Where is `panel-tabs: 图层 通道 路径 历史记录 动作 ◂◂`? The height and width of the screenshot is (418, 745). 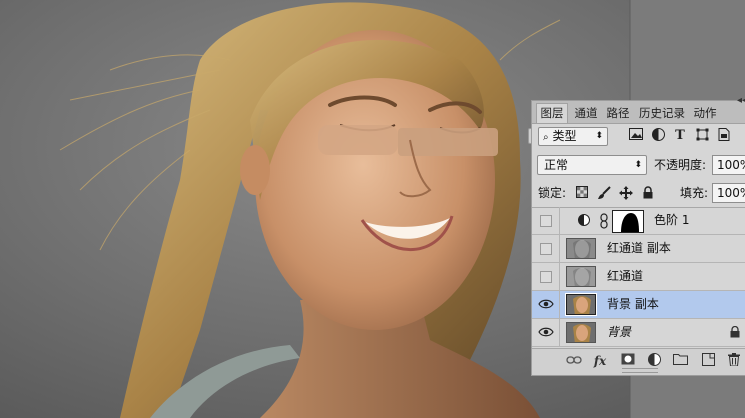
panel-tabs: 图层 通道 路径 历史记录 动作 ◂◂ is located at coordinates (638, 109).